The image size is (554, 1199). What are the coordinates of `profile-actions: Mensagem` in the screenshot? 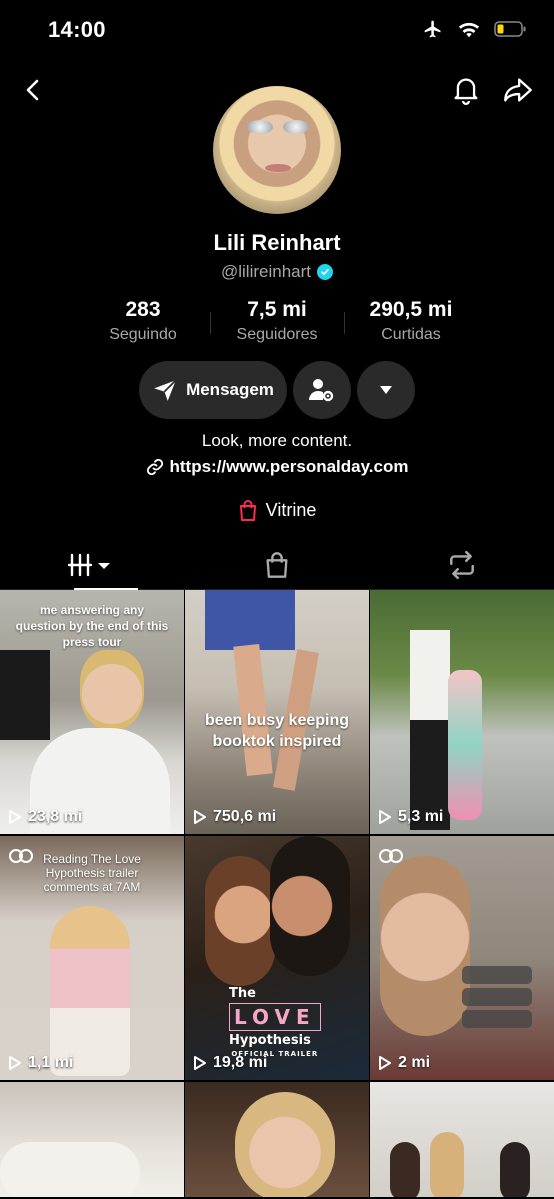 It's located at (277, 390).